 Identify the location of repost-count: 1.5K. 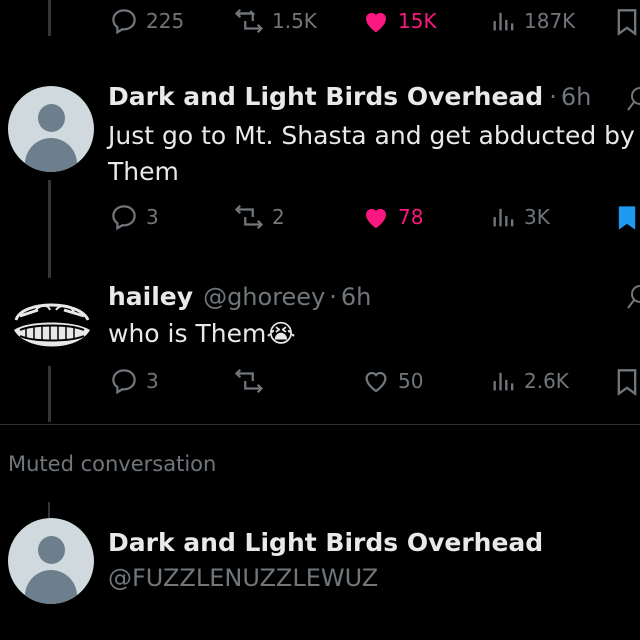
(294, 21).